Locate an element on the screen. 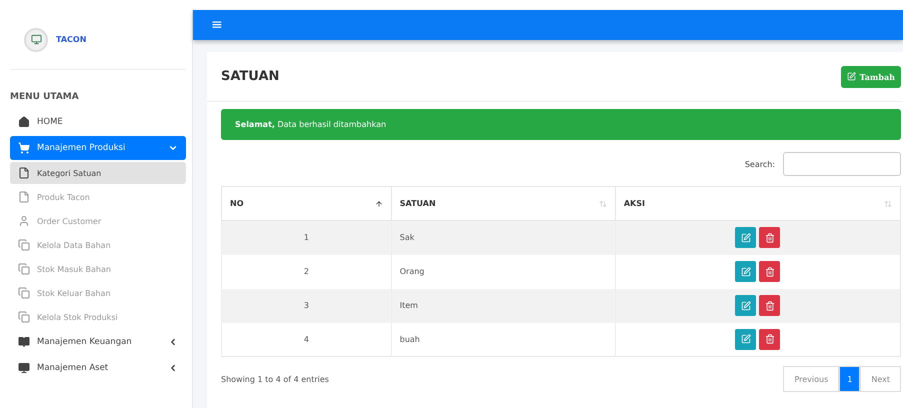 This screenshot has height=408, width=903. pager-button: Previous is located at coordinates (811, 379).